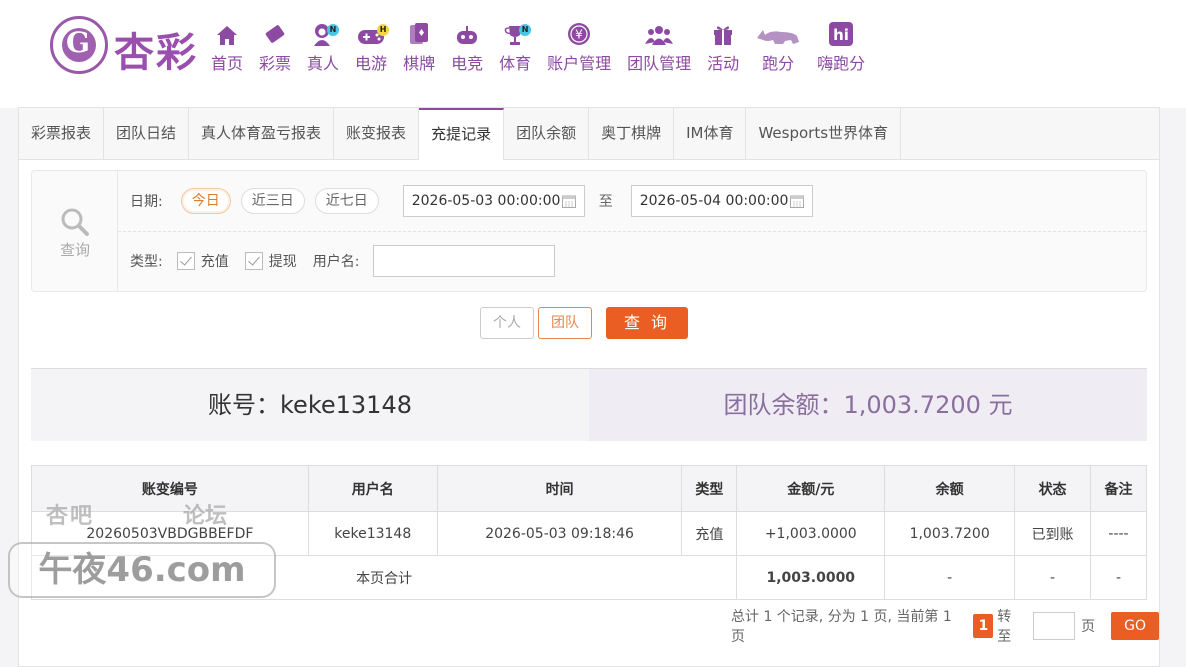 This screenshot has width=1186, height=667. I want to click on nav-promotions: 活动, so click(723, 52).